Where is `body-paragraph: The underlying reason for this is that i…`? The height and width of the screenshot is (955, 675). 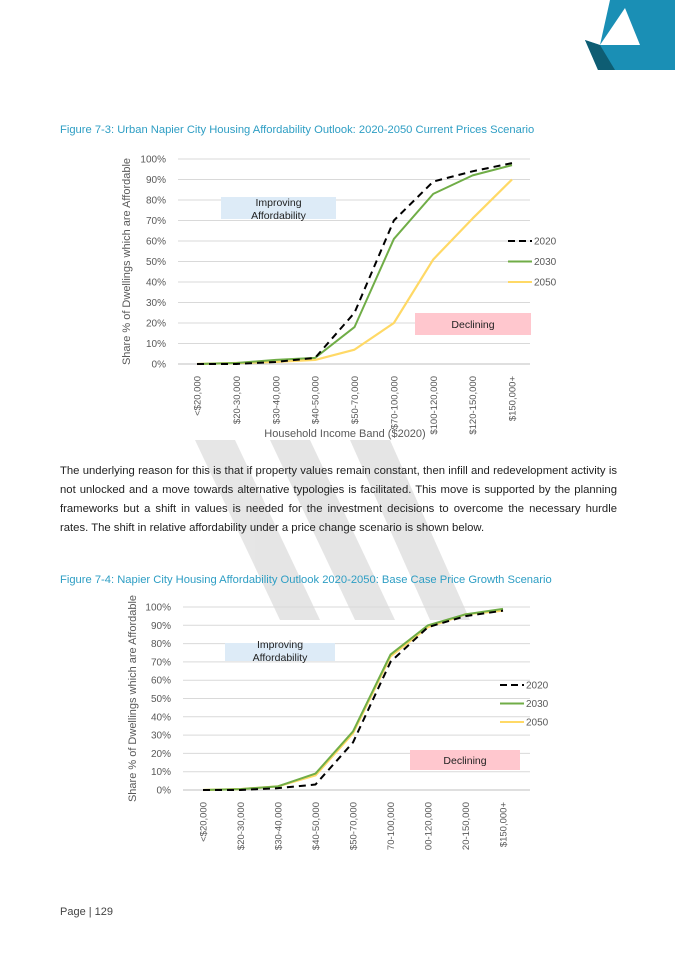
body-paragraph: The underlying reason for this is that i… is located at coordinates (338, 499).